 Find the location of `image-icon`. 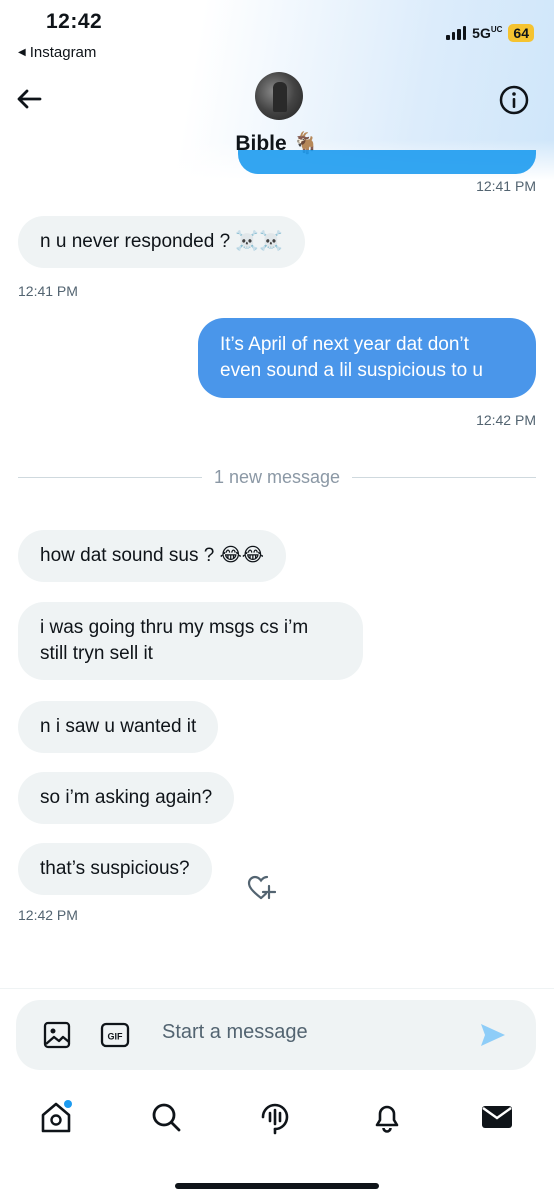

image-icon is located at coordinates (57, 1035).